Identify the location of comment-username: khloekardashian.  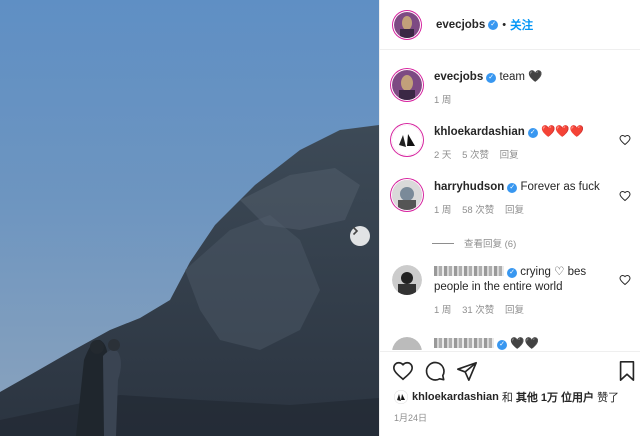
(479, 132).